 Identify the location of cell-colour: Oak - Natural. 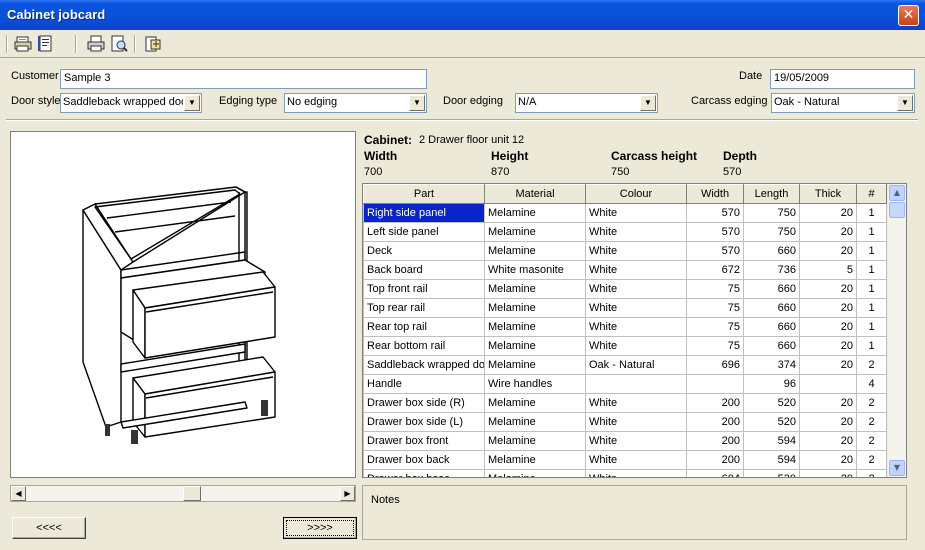
(636, 365).